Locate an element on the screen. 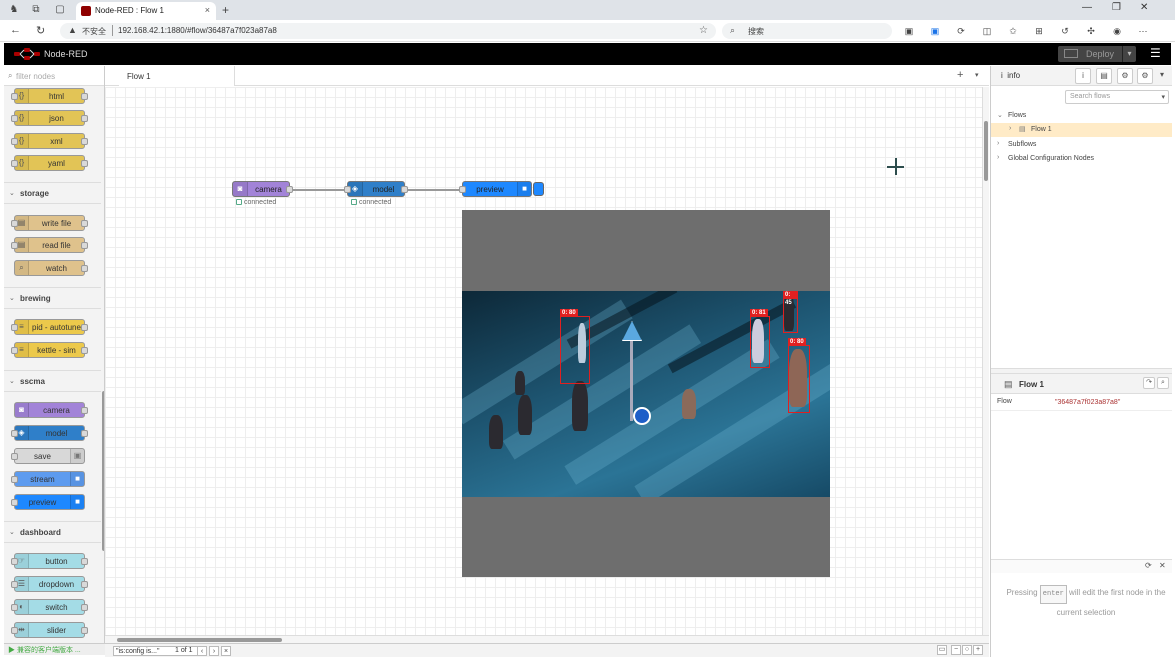  refresh-icon: ⟳ is located at coordinates (1148, 565).